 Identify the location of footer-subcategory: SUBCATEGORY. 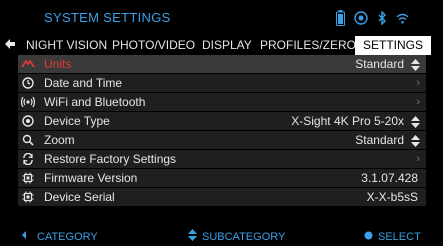
(237, 237).